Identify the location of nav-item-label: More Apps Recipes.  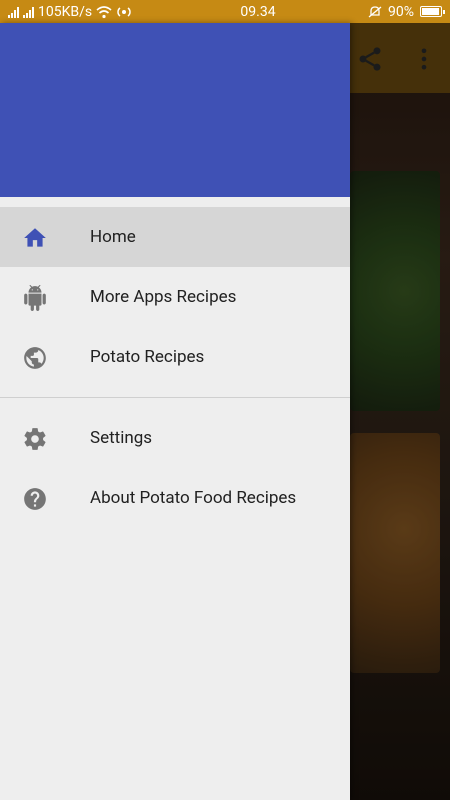
(163, 297).